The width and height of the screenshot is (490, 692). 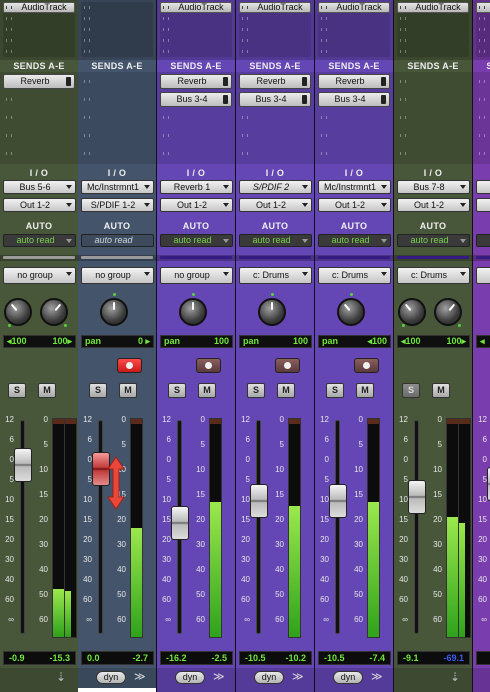 I want to click on send-slot: Bus 3-4, so click(x=196, y=99).